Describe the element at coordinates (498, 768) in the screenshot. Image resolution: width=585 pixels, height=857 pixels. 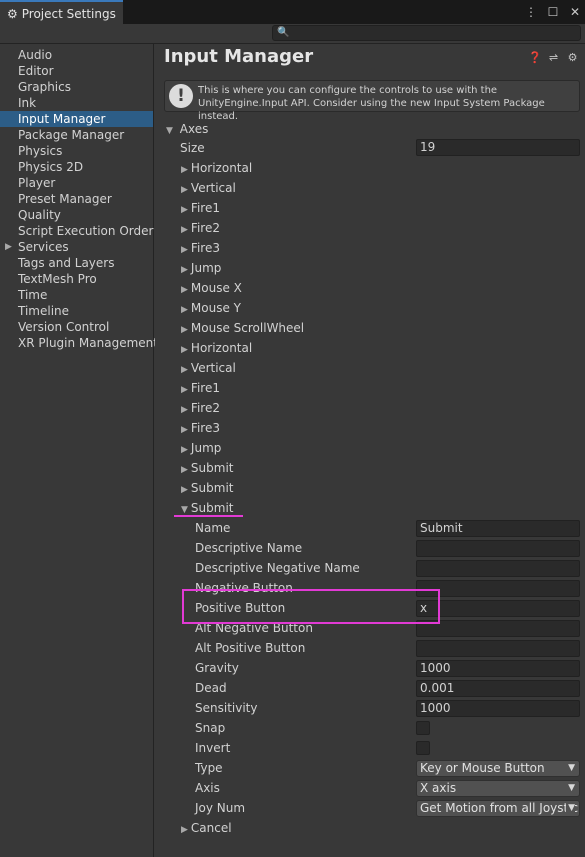
I see `type-dropdown: Key or Mouse Button ▼` at that location.